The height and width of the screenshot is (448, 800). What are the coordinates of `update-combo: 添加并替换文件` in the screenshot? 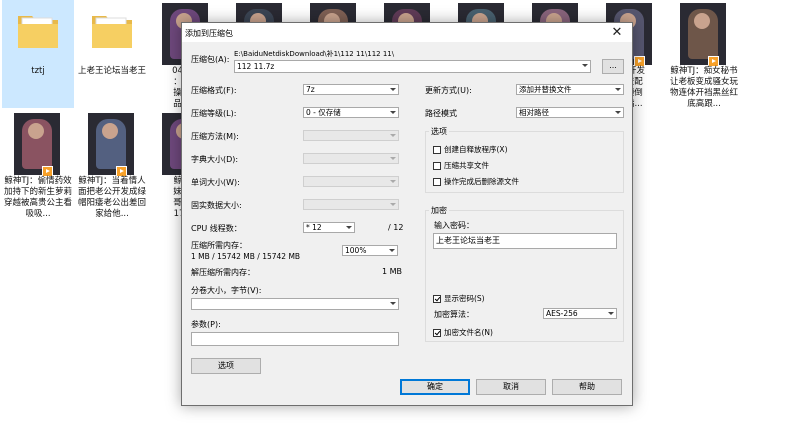 It's located at (570, 89).